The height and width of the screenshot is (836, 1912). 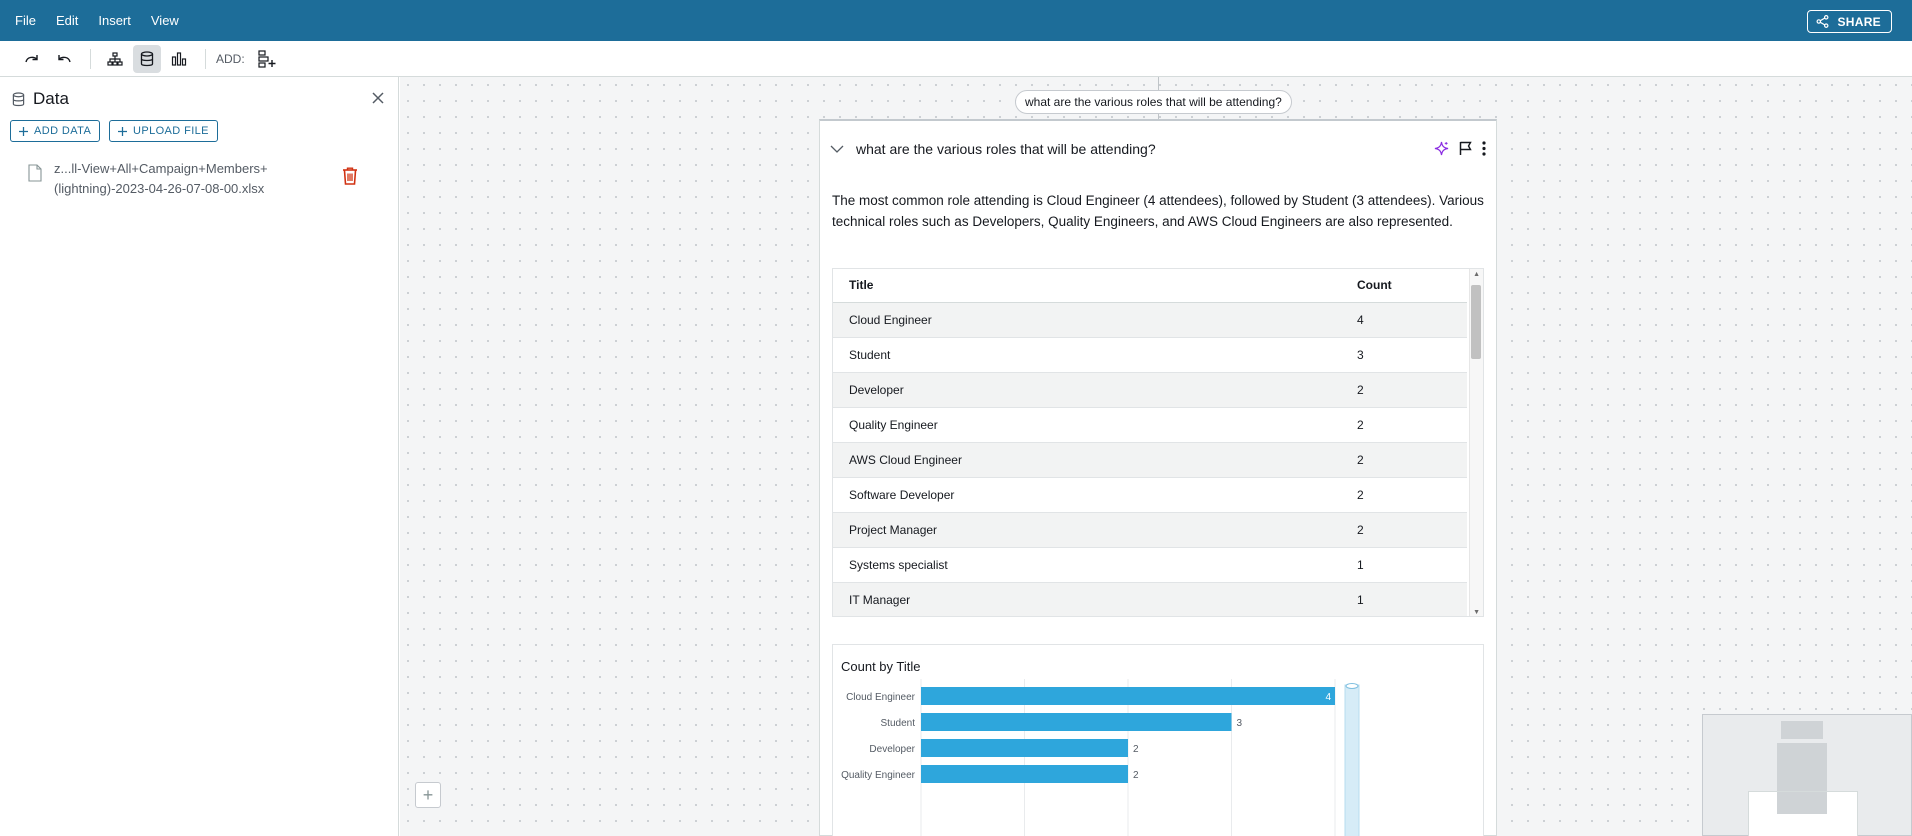 I want to click on column-header-title: Title, so click(x=1087, y=286).